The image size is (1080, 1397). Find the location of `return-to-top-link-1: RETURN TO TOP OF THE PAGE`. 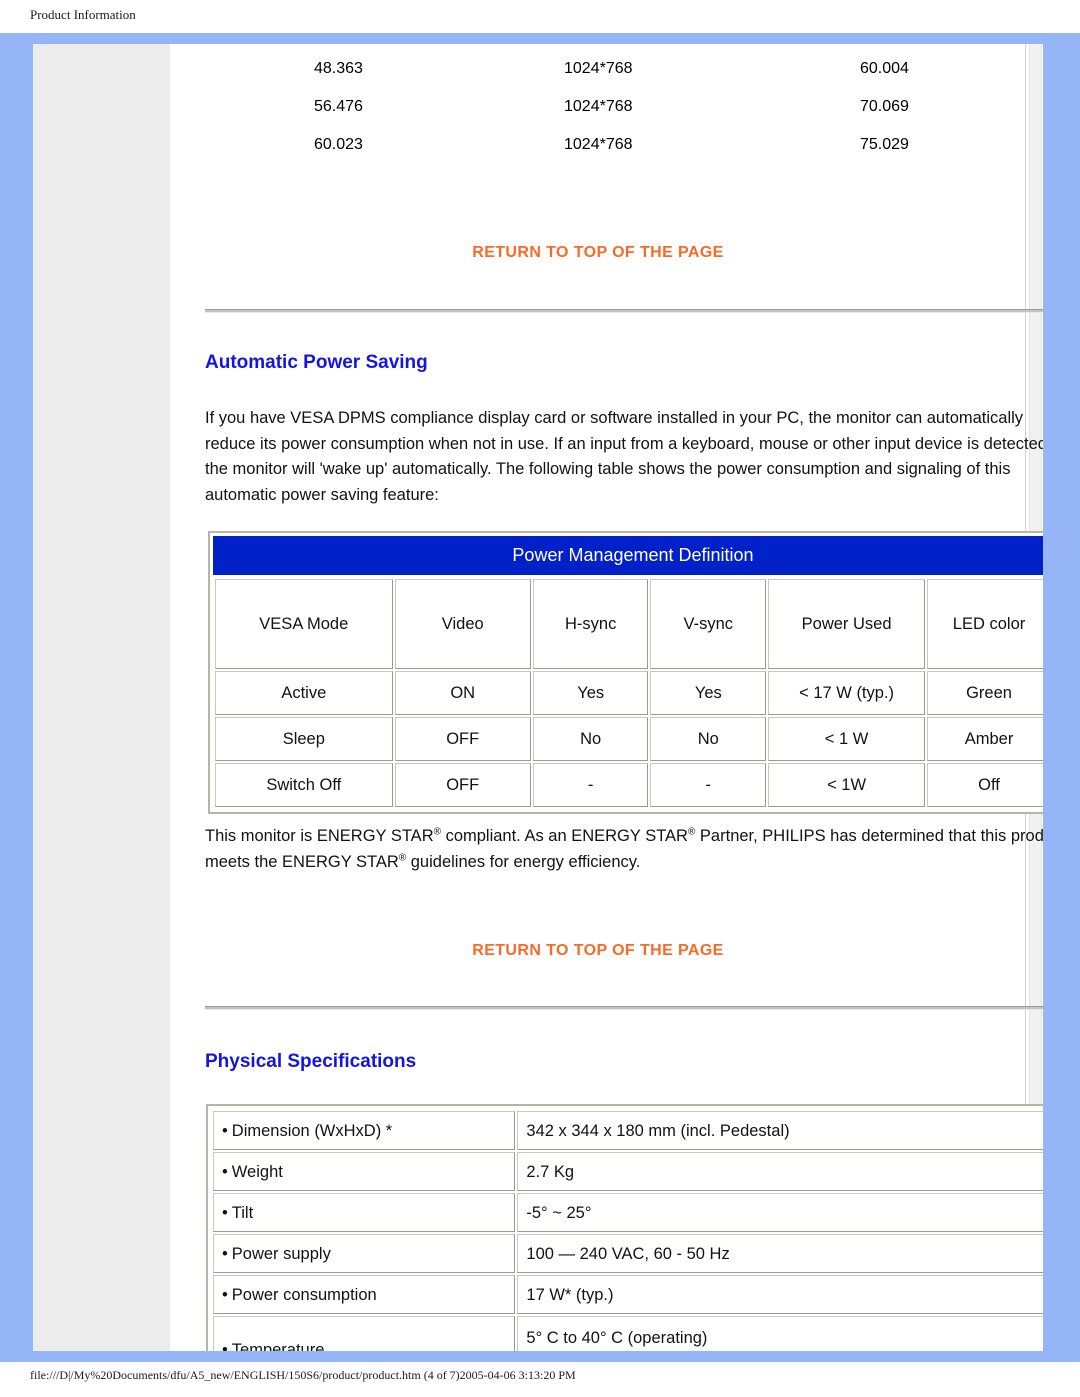

return-to-top-link-1: RETURN TO TOP OF THE PAGE is located at coordinates (598, 253).